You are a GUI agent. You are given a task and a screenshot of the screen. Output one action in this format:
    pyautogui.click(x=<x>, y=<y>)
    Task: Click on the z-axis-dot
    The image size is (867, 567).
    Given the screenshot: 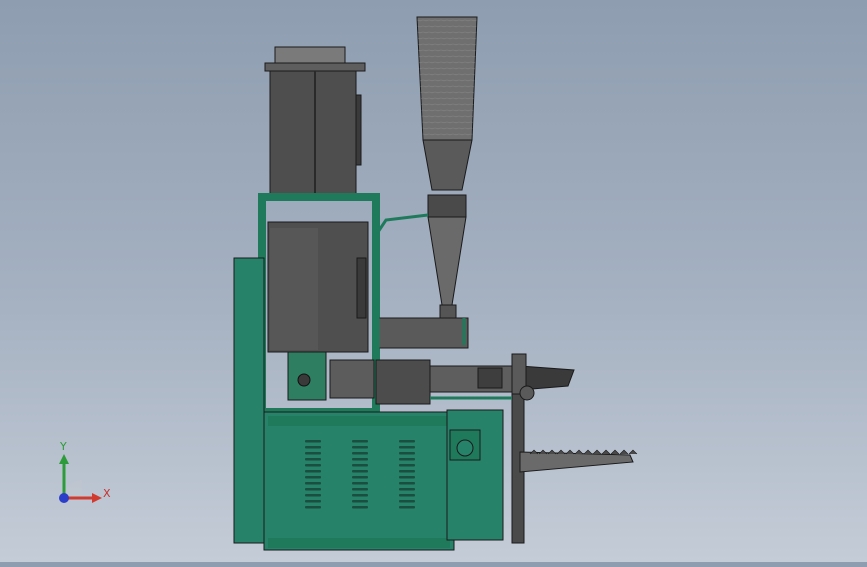 What is the action you would take?
    pyautogui.click(x=64, y=498)
    